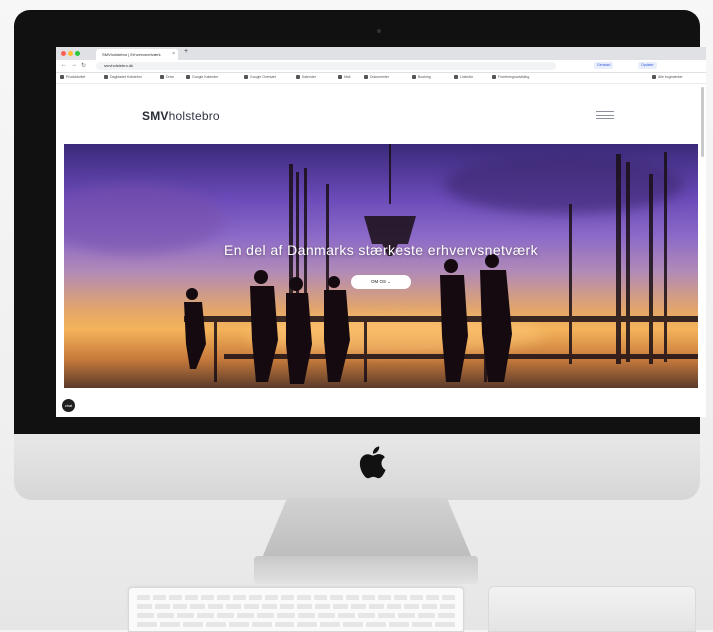  I want to click on new-tab-button: +, so click(186, 51).